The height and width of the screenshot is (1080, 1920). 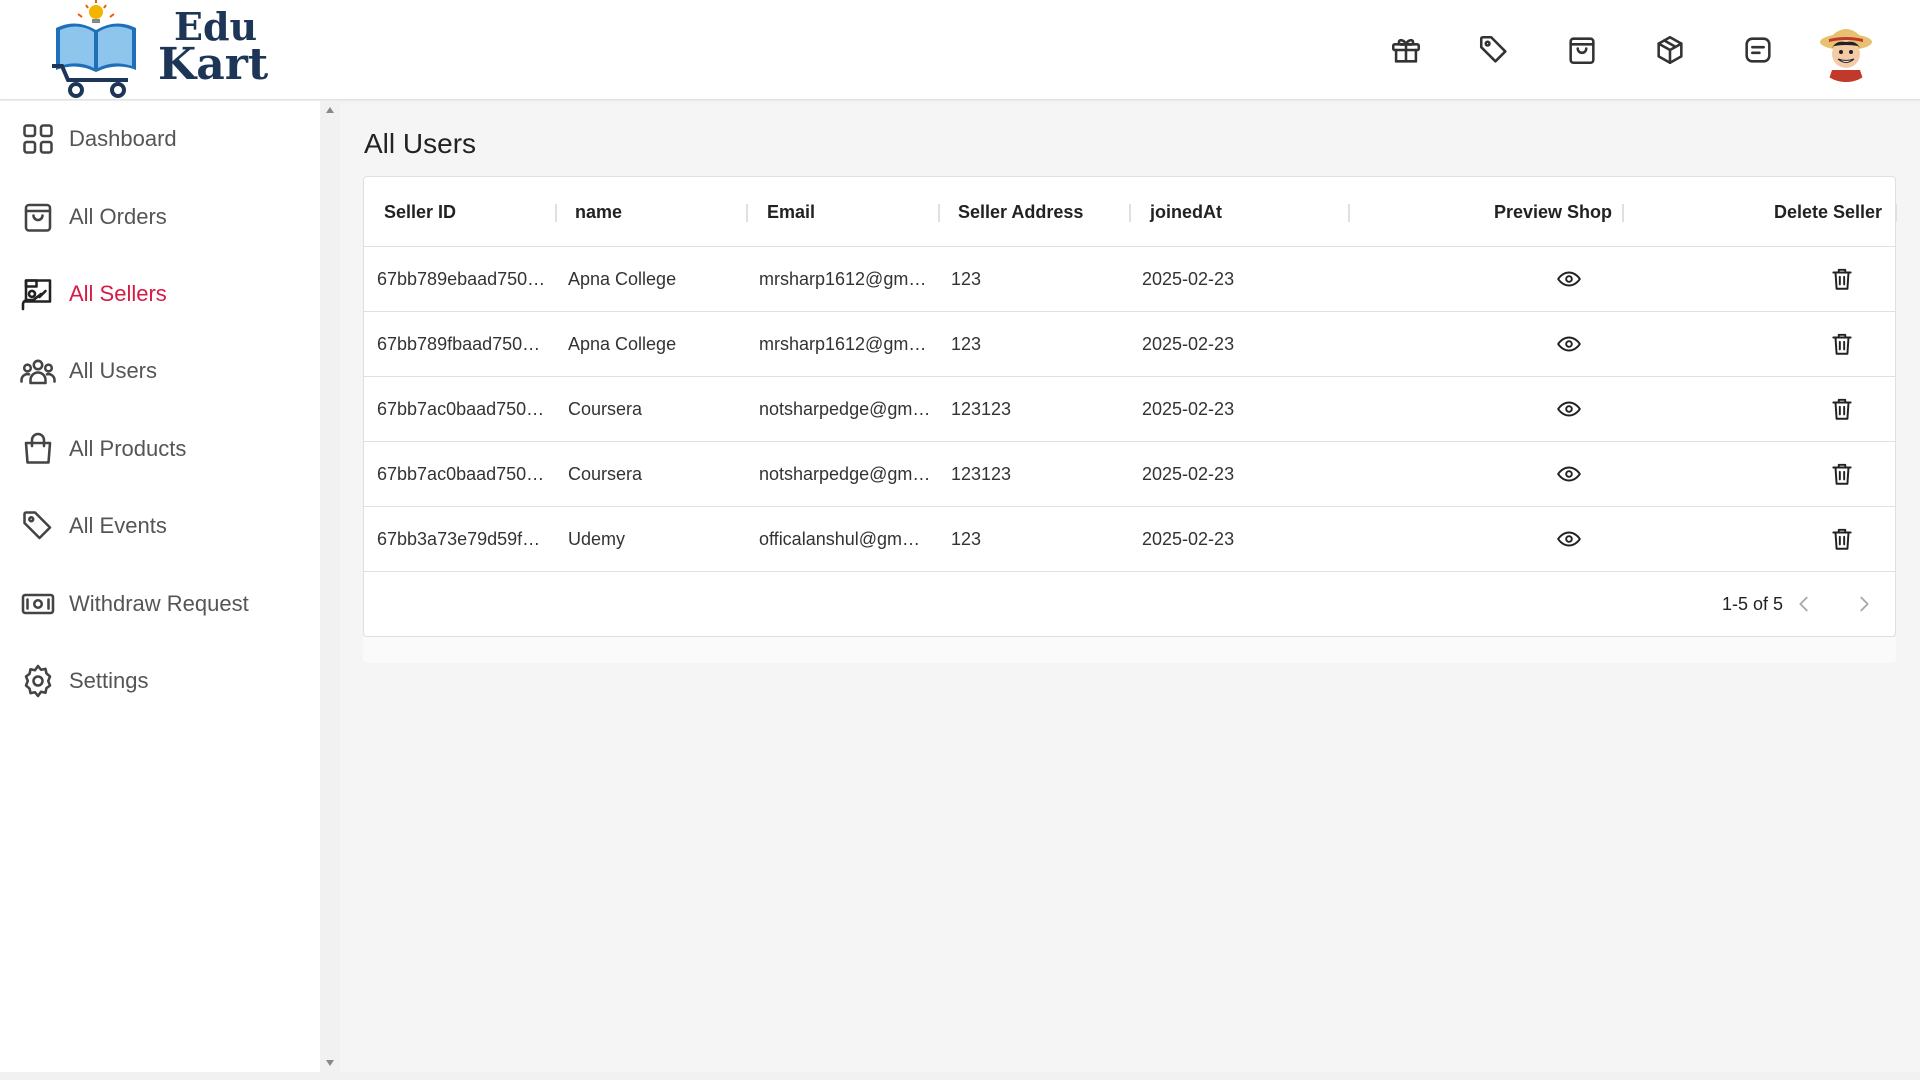 I want to click on table-bottom-strip, so click(x=1129, y=650).